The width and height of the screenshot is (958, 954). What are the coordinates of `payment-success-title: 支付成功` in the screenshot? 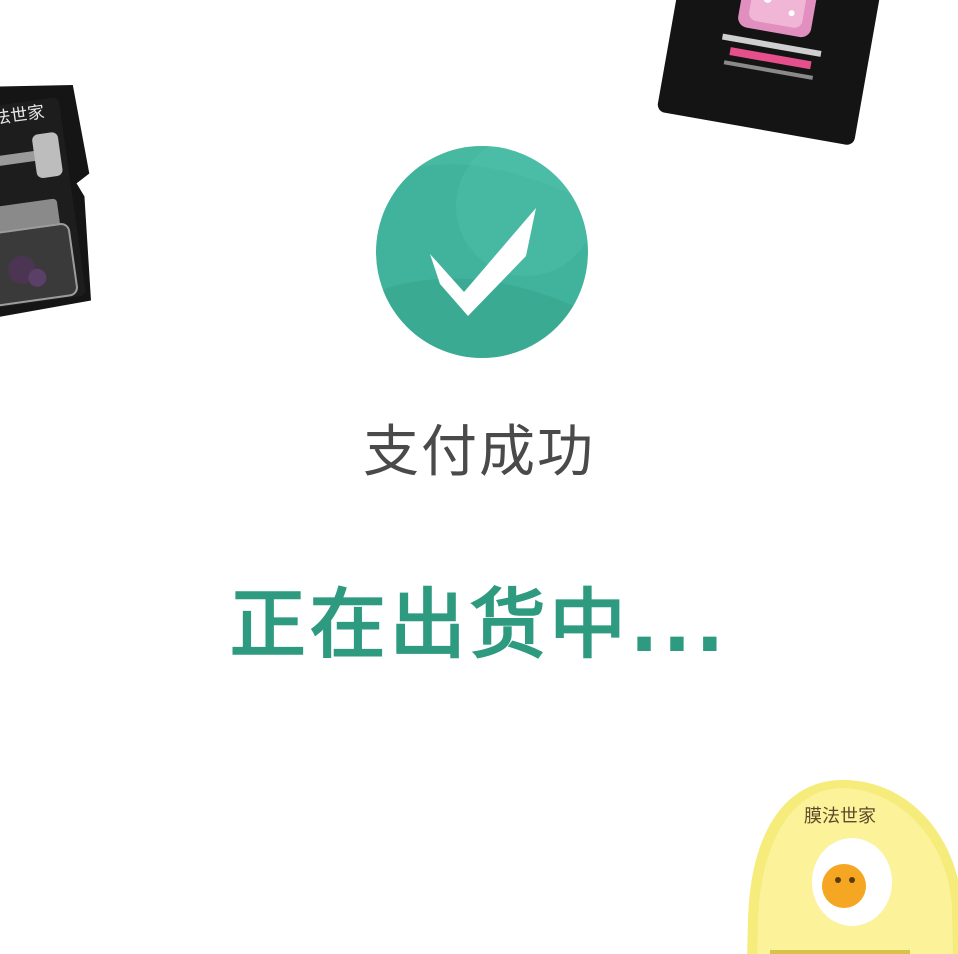 It's located at (479, 452).